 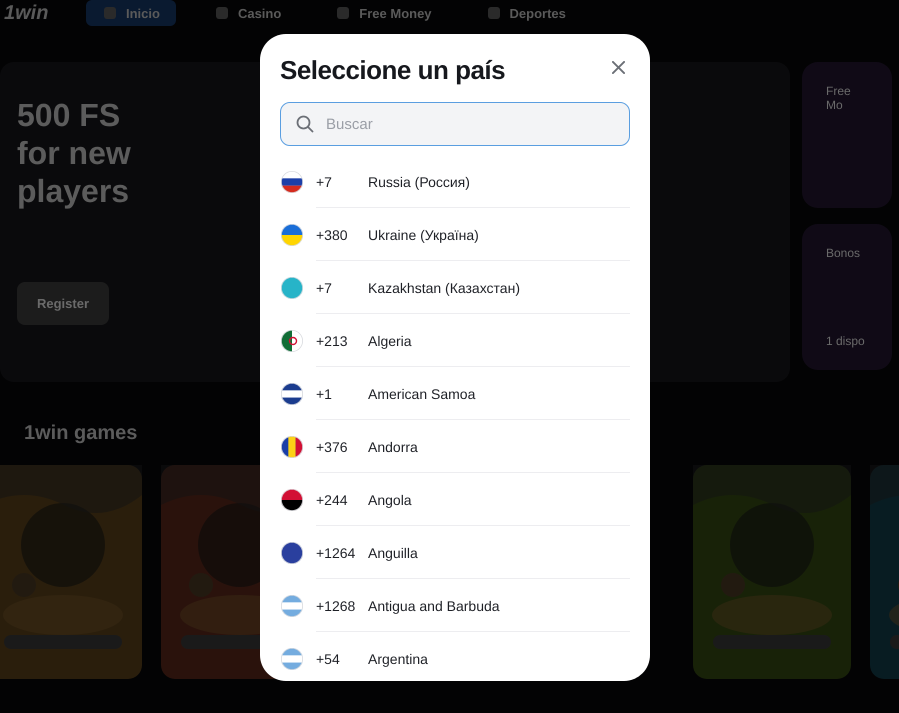 I want to click on country-name: Antigua and Barbuda, so click(x=434, y=606).